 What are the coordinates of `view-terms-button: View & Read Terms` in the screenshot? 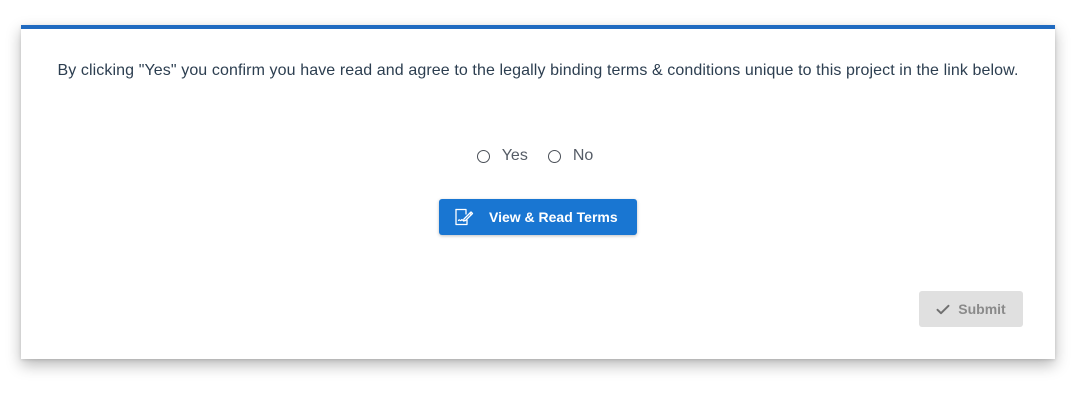 It's located at (538, 217).